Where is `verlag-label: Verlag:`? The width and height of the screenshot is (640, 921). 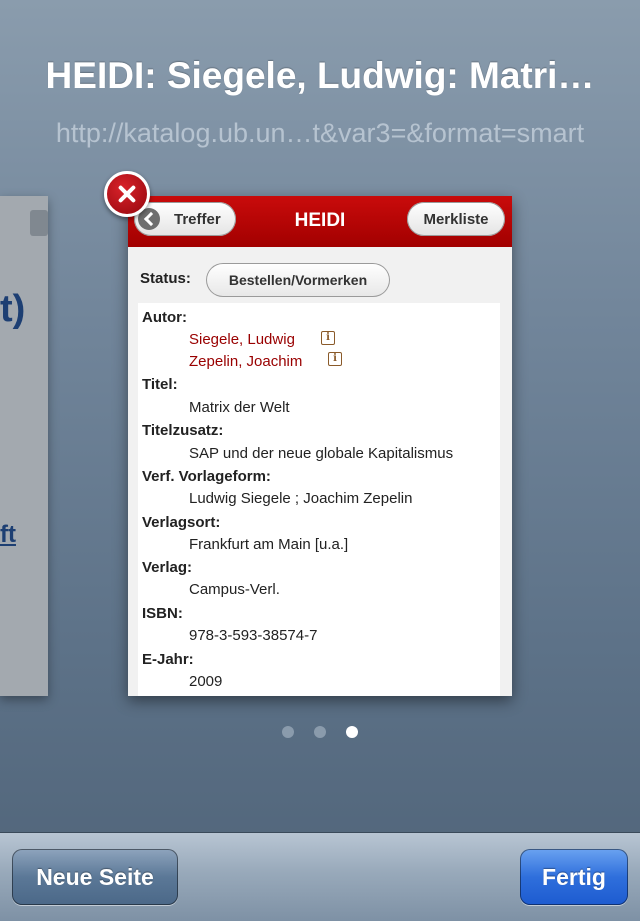 verlag-label: Verlag: is located at coordinates (167, 567).